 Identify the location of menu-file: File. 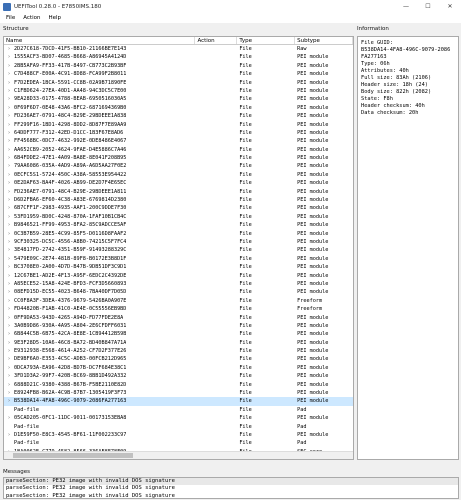
(10, 18).